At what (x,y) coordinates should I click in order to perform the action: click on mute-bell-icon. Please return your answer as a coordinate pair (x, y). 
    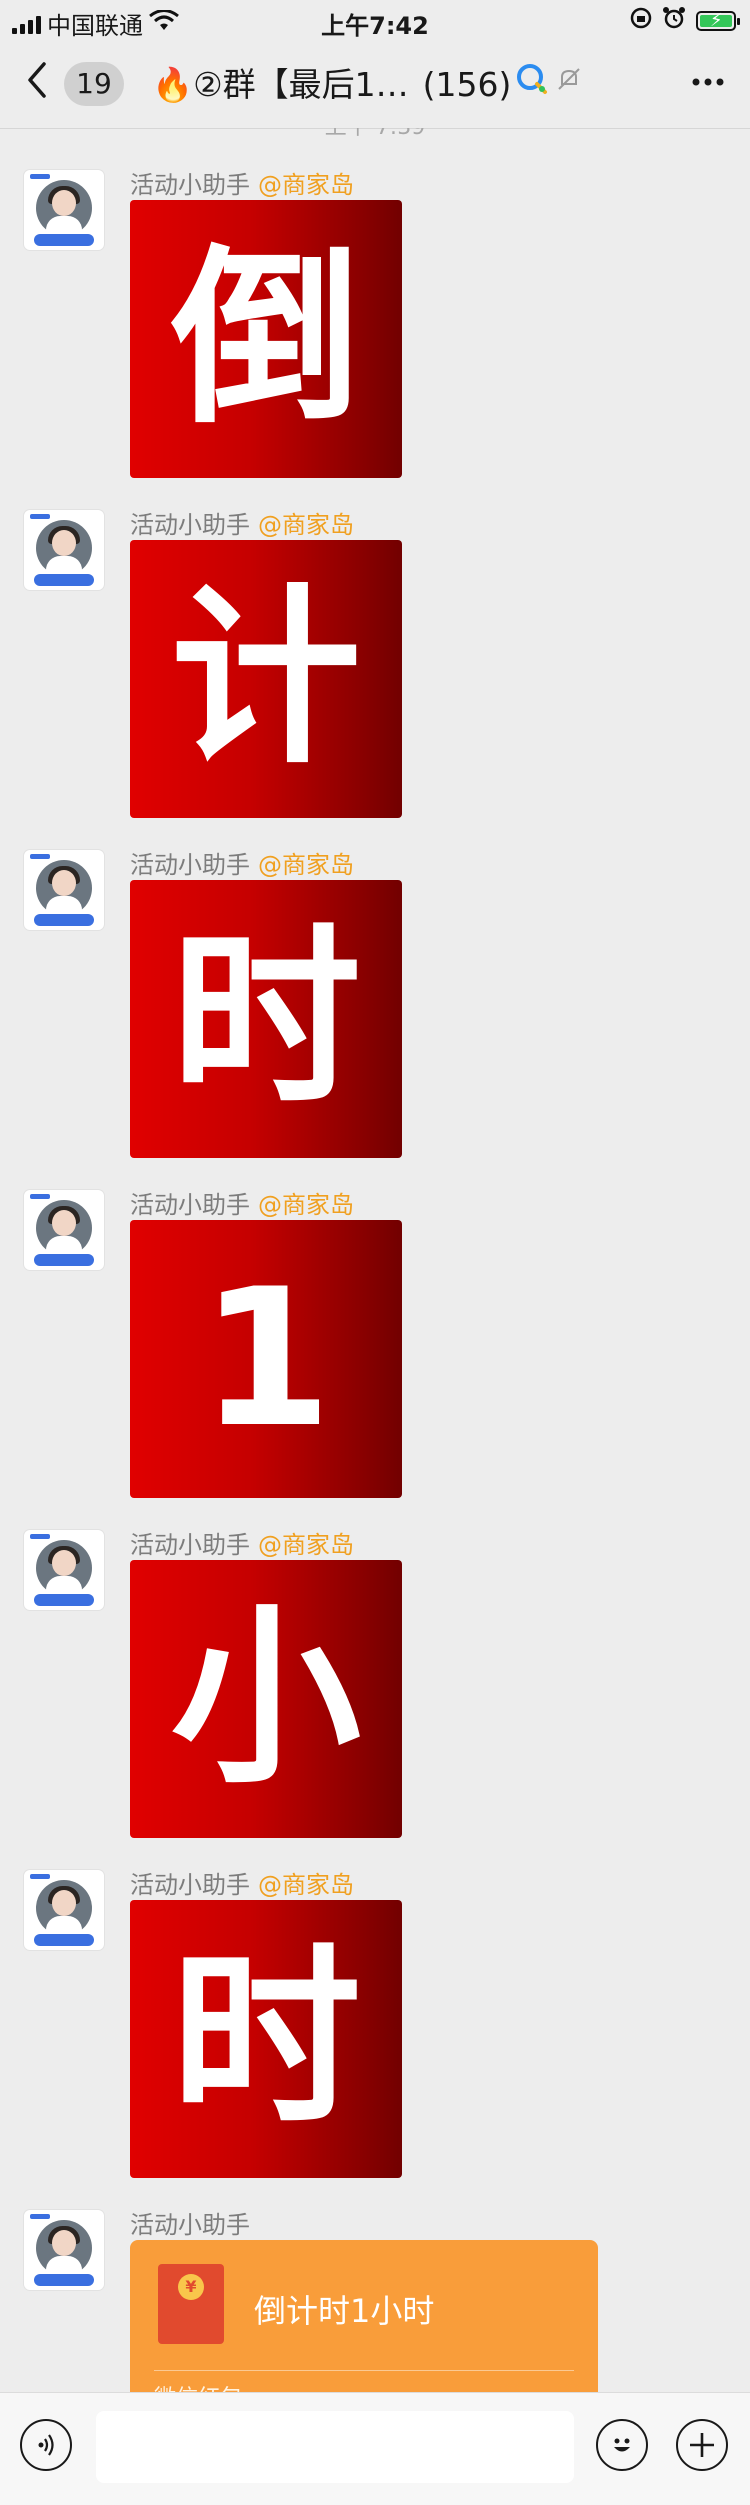
    Looking at the image, I should click on (569, 85).